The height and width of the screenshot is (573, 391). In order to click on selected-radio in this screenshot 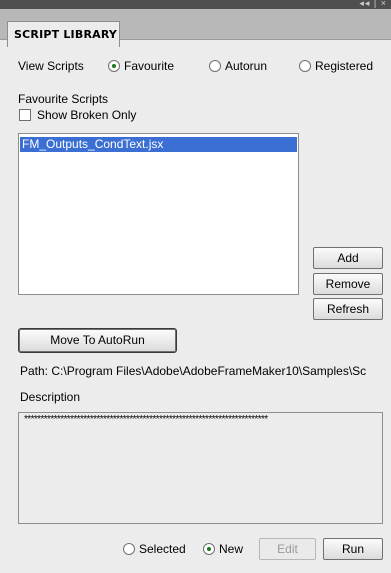, I will do `click(129, 549)`.